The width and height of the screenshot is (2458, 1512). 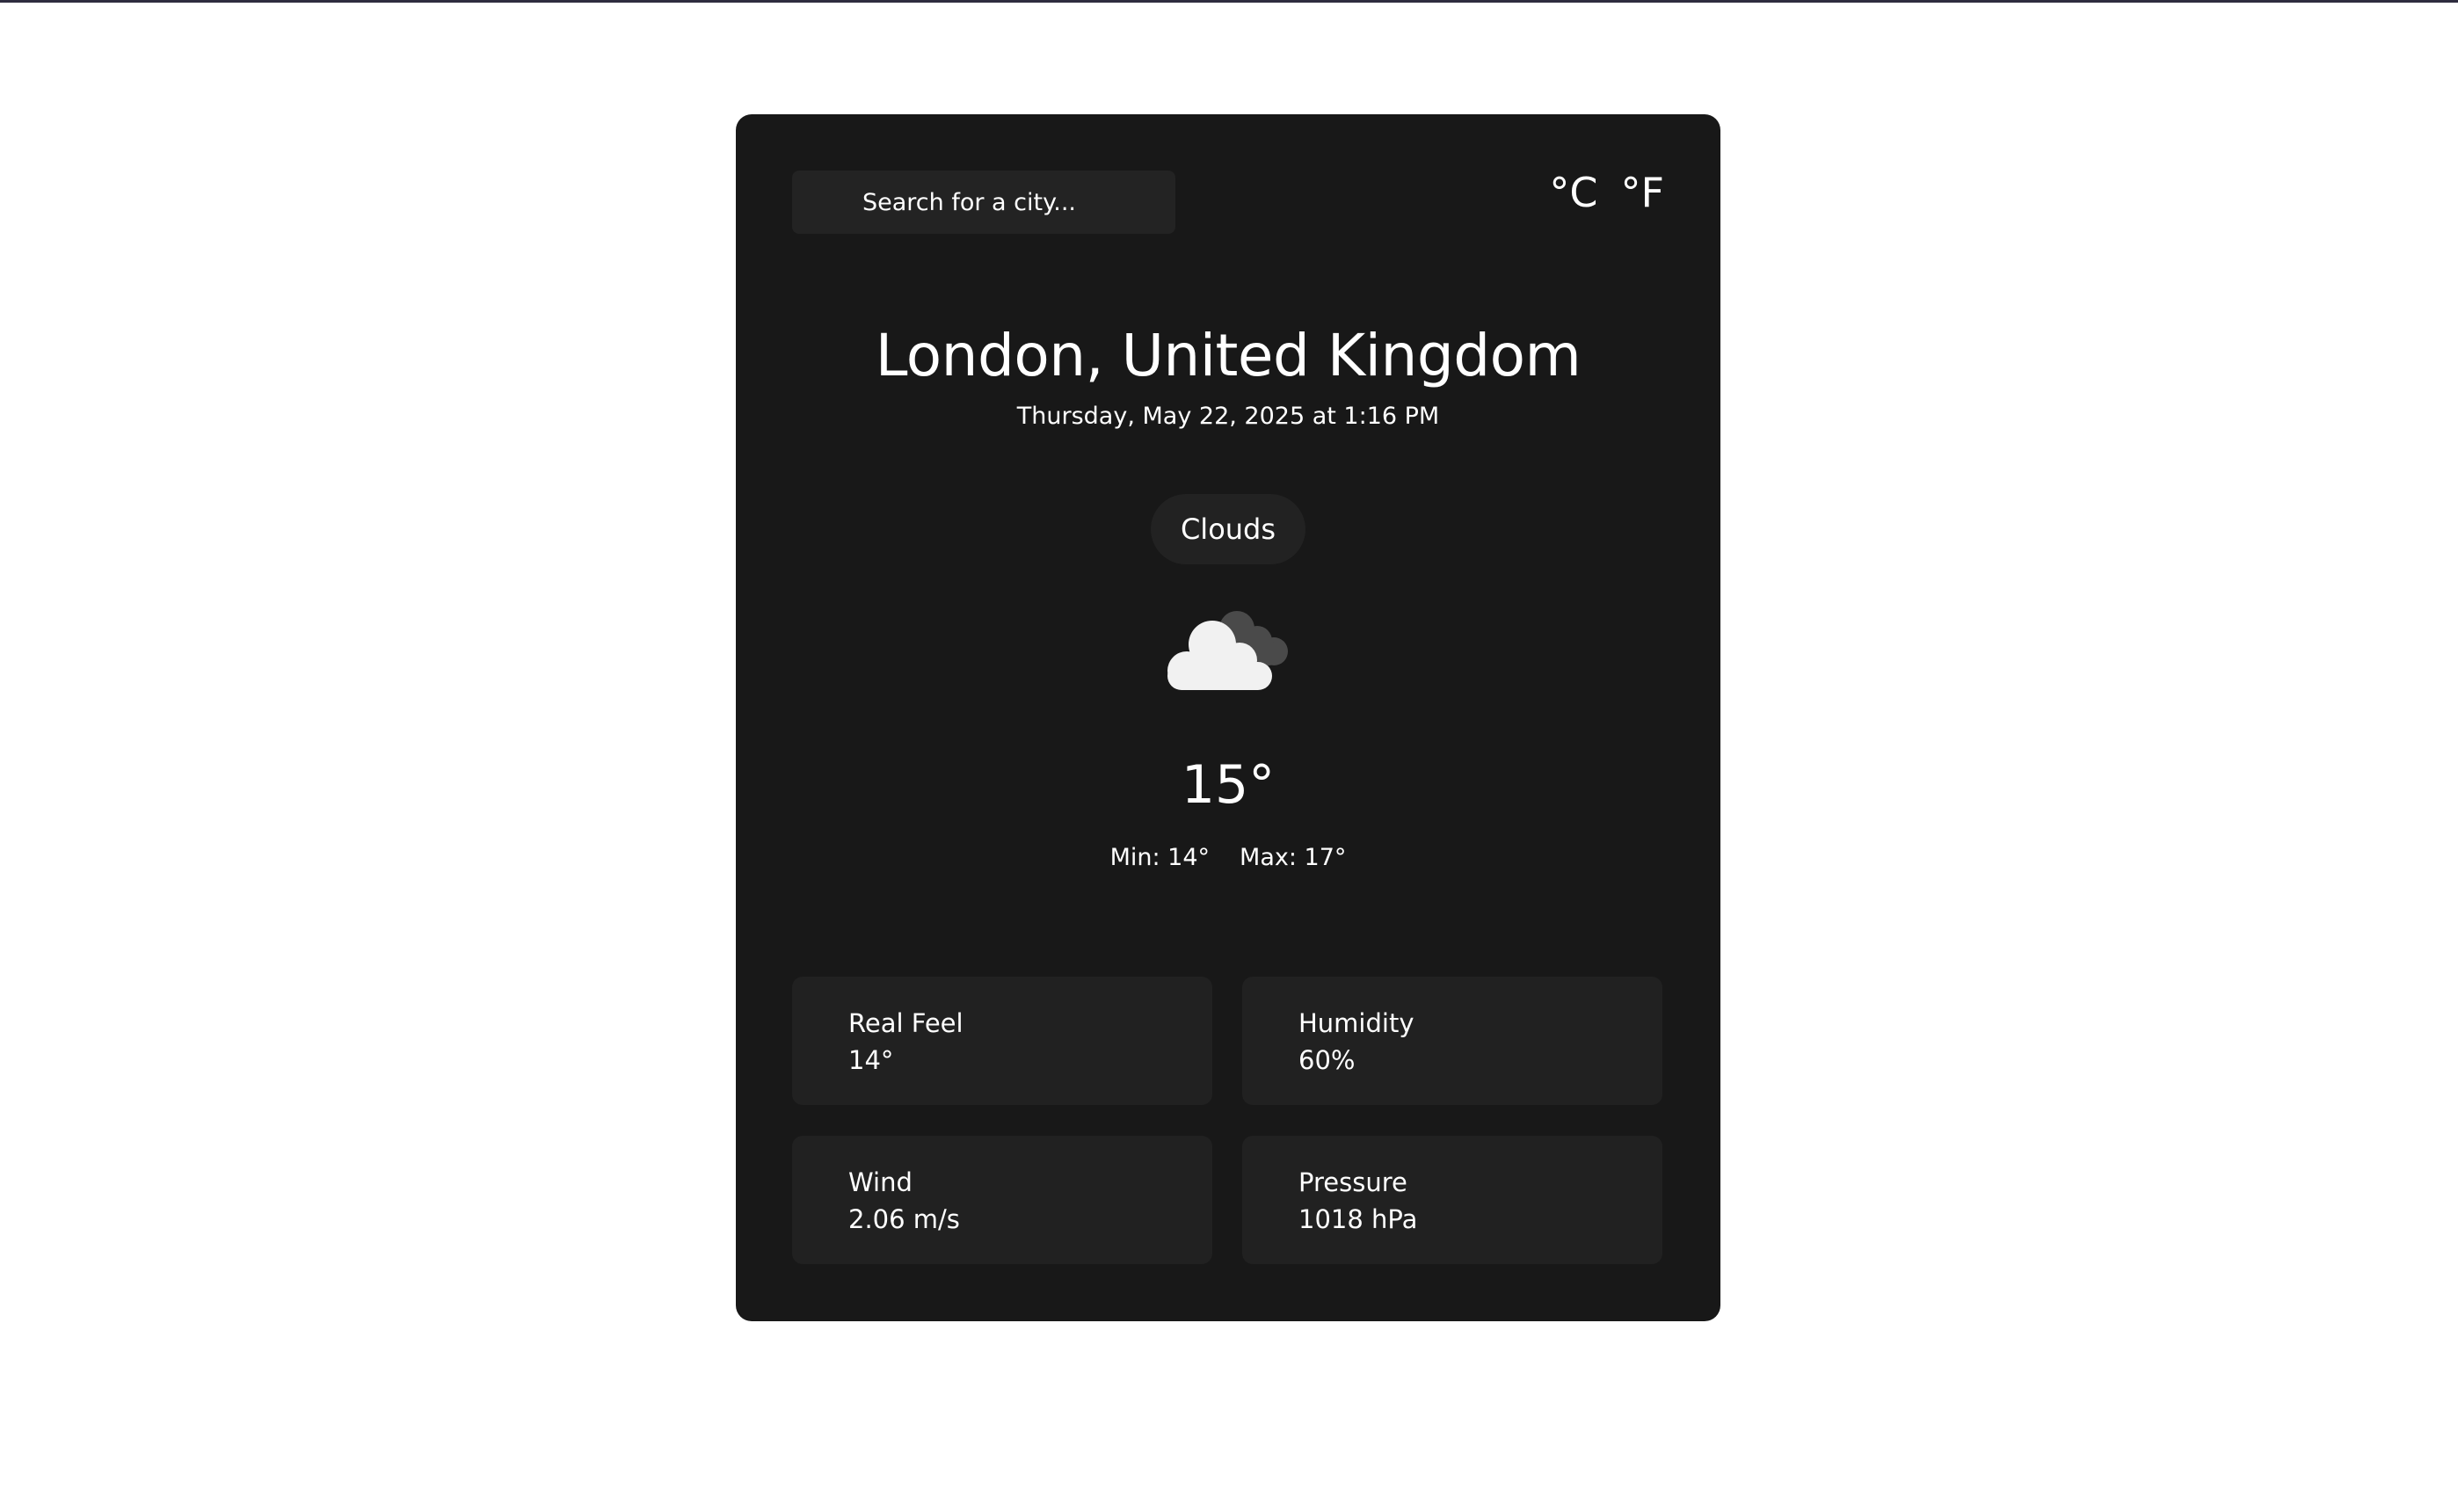 I want to click on humidity-value: 60%, so click(x=1327, y=1060).